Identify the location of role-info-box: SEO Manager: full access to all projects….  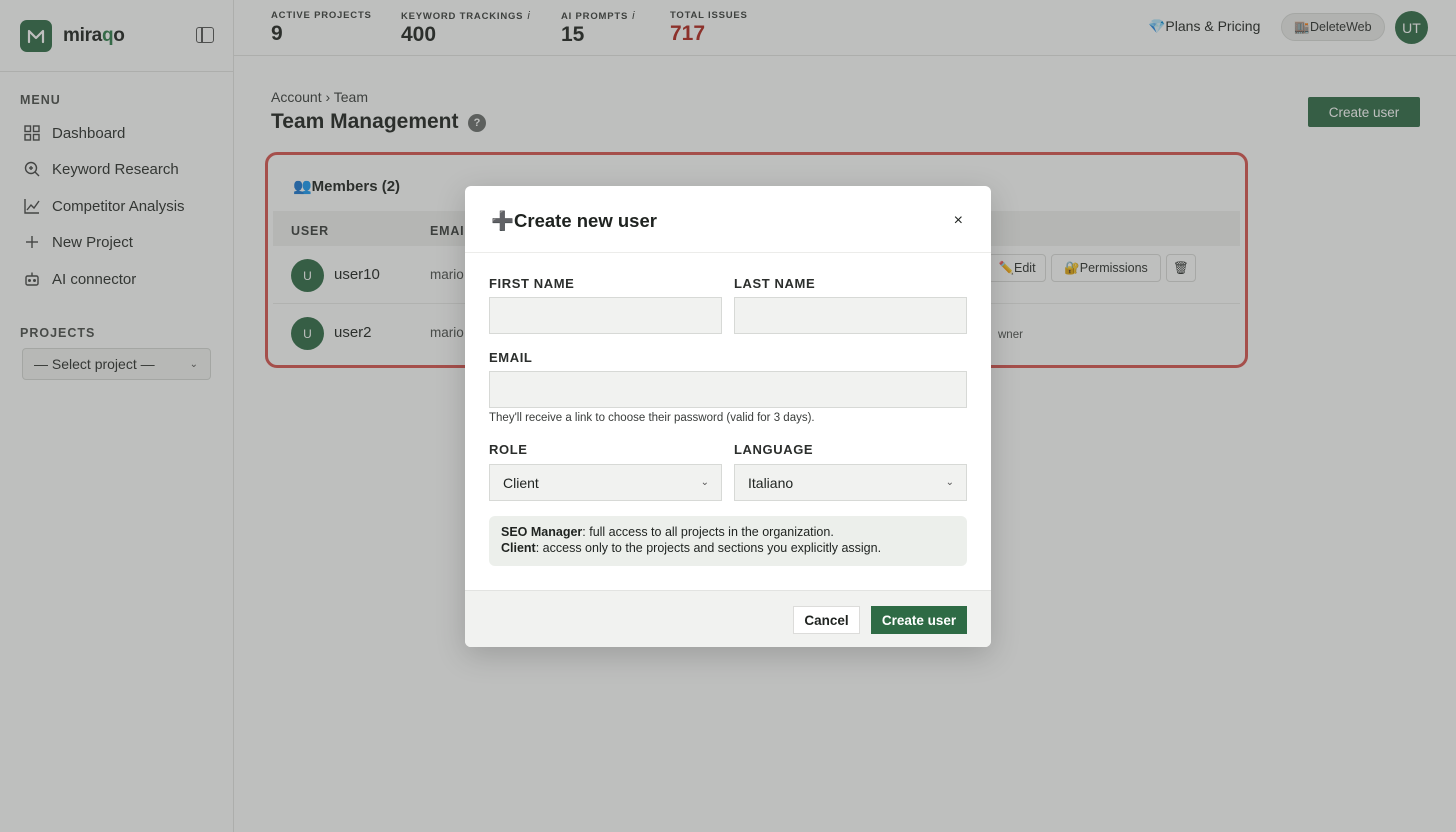
(728, 541).